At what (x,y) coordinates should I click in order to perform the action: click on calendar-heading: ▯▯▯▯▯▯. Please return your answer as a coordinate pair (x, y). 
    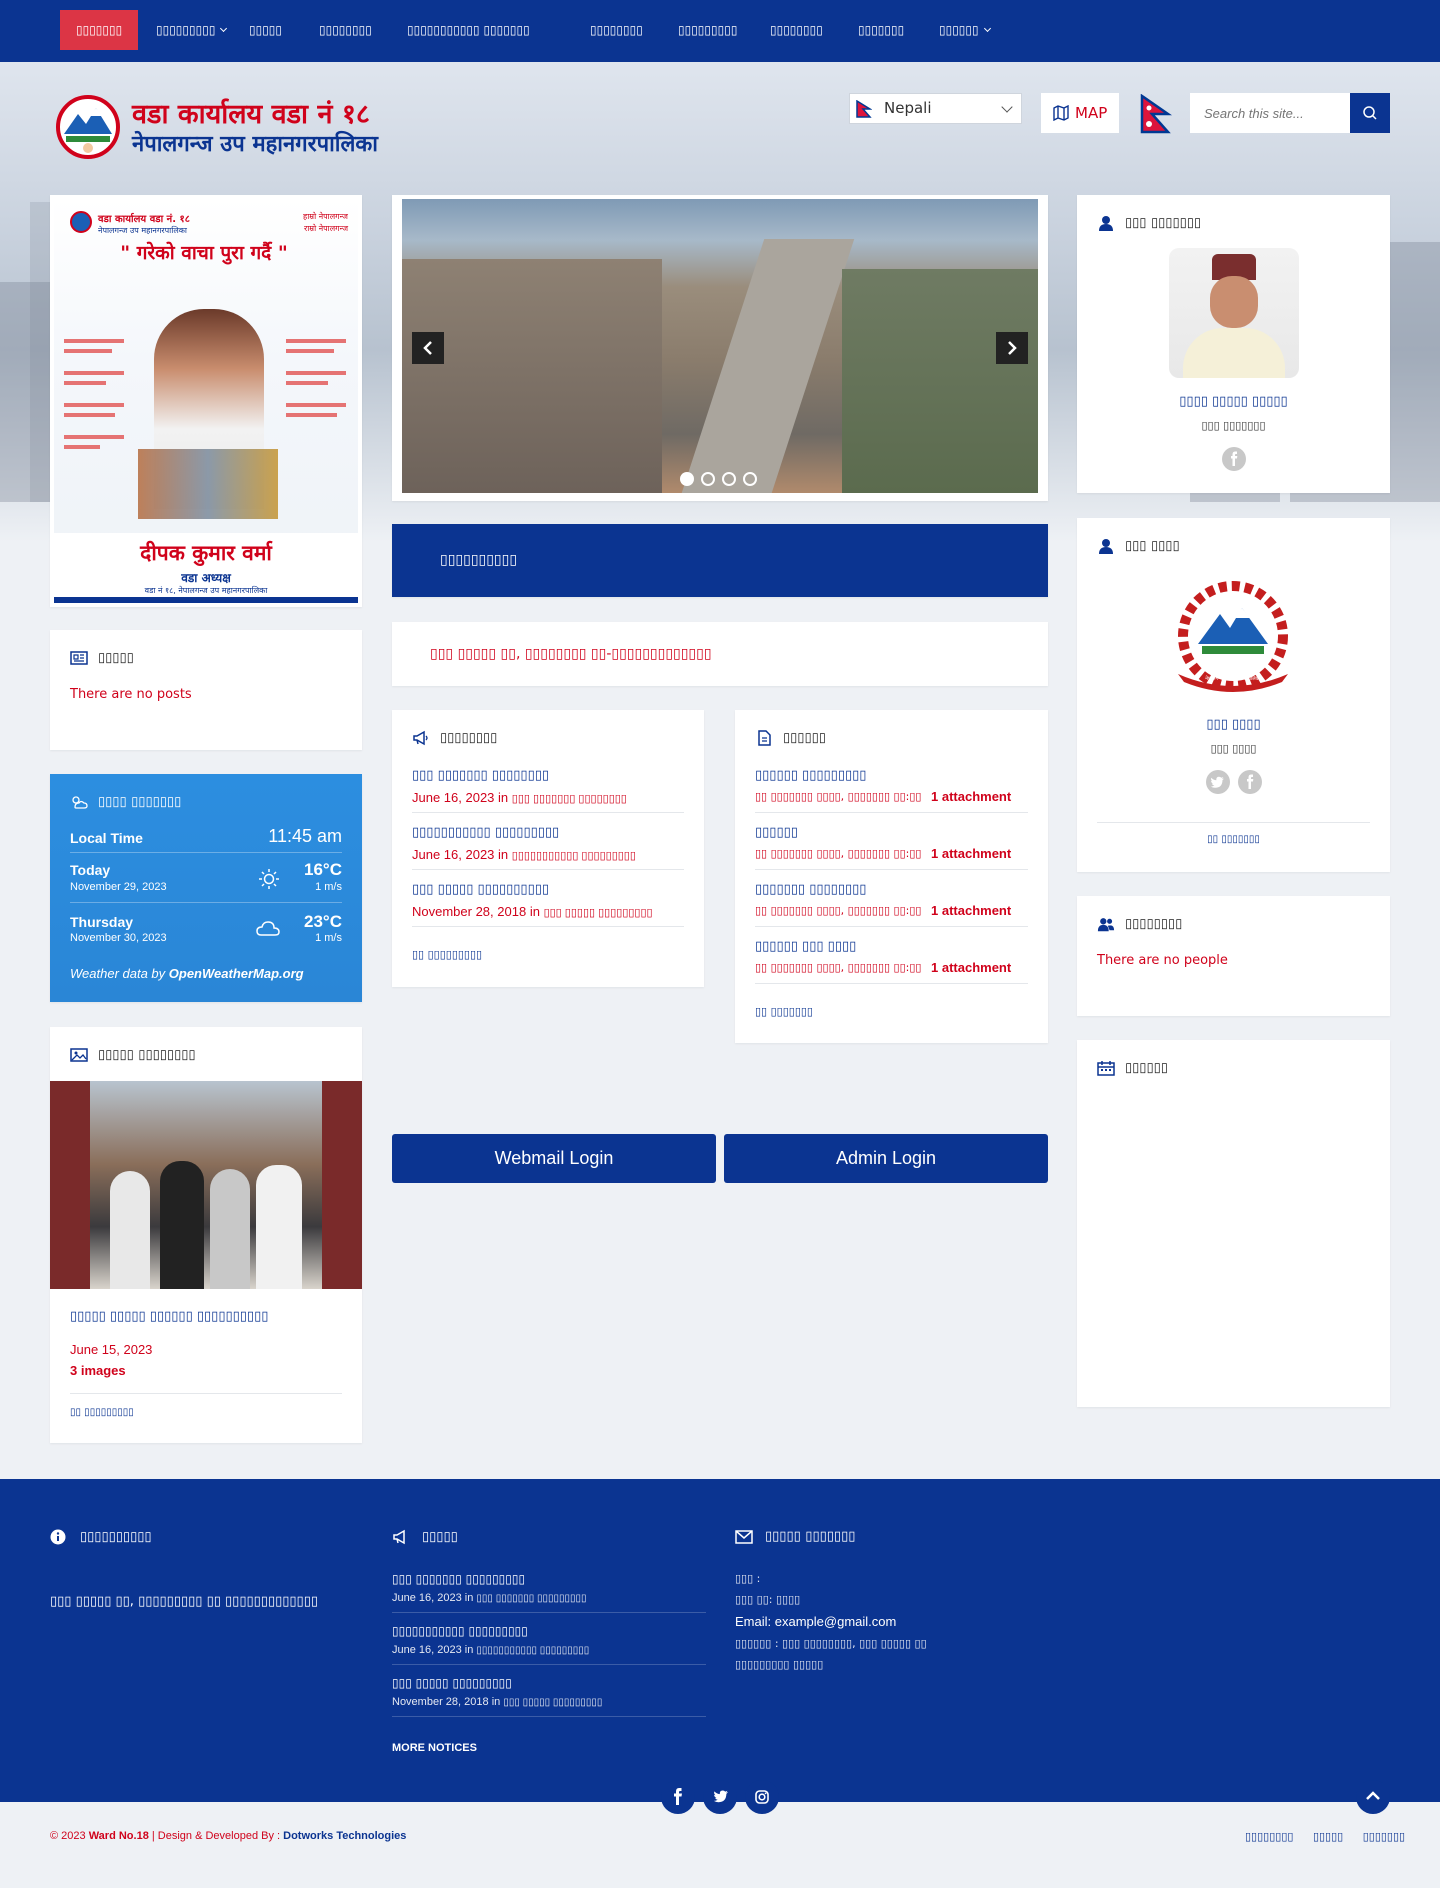
    Looking at the image, I should click on (1132, 1068).